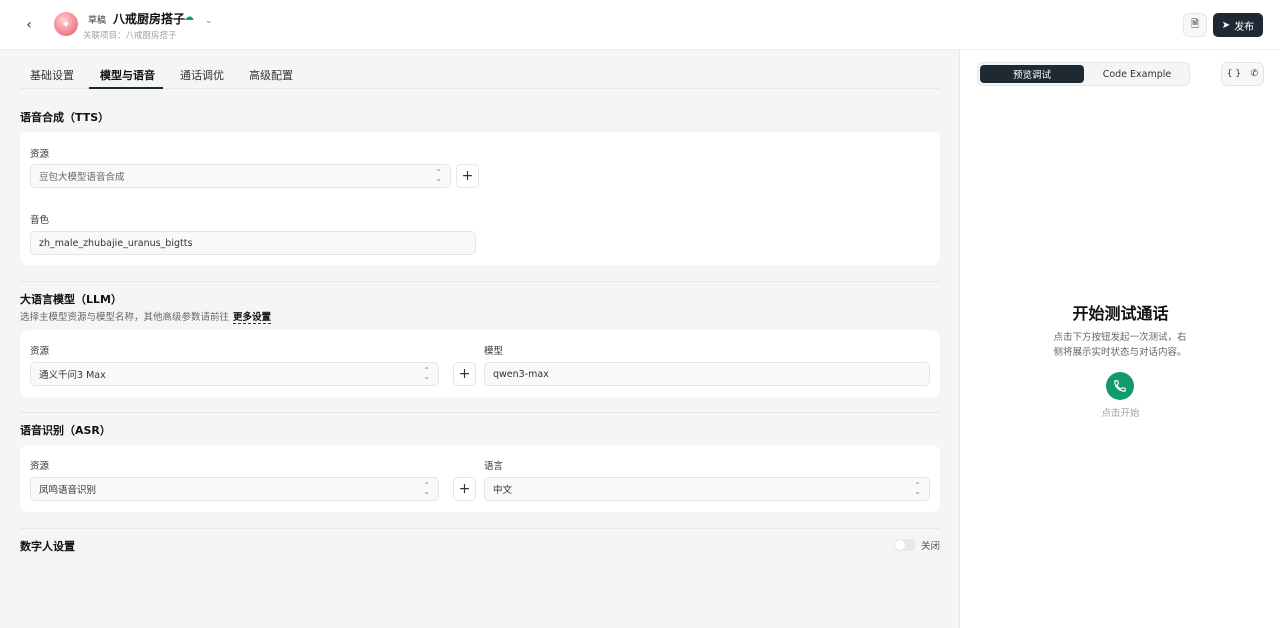  What do you see at coordinates (189, 17) in the screenshot?
I see `cloud-sync-icon: ☁` at bounding box center [189, 17].